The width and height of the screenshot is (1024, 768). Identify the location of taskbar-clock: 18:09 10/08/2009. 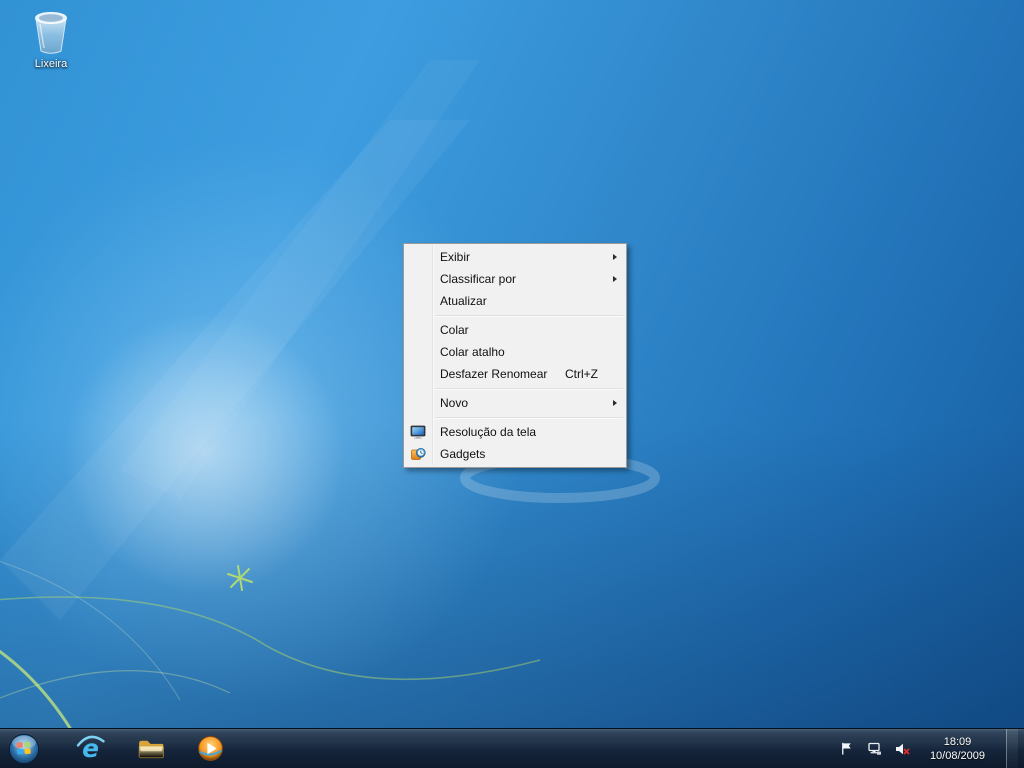
(957, 748).